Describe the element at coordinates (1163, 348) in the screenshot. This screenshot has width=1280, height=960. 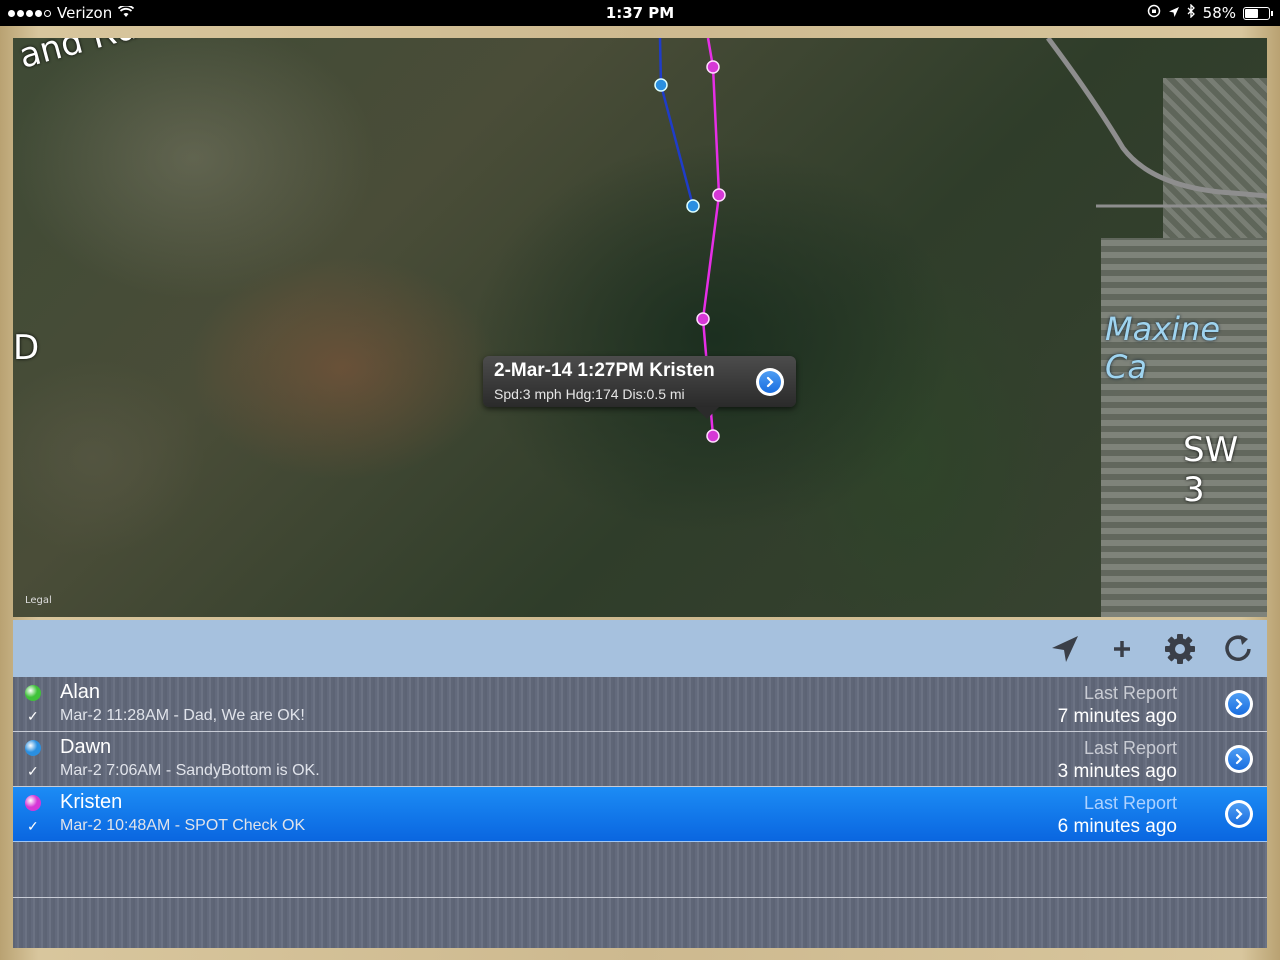
I see `map-label-maxine: Maxine Ca` at that location.